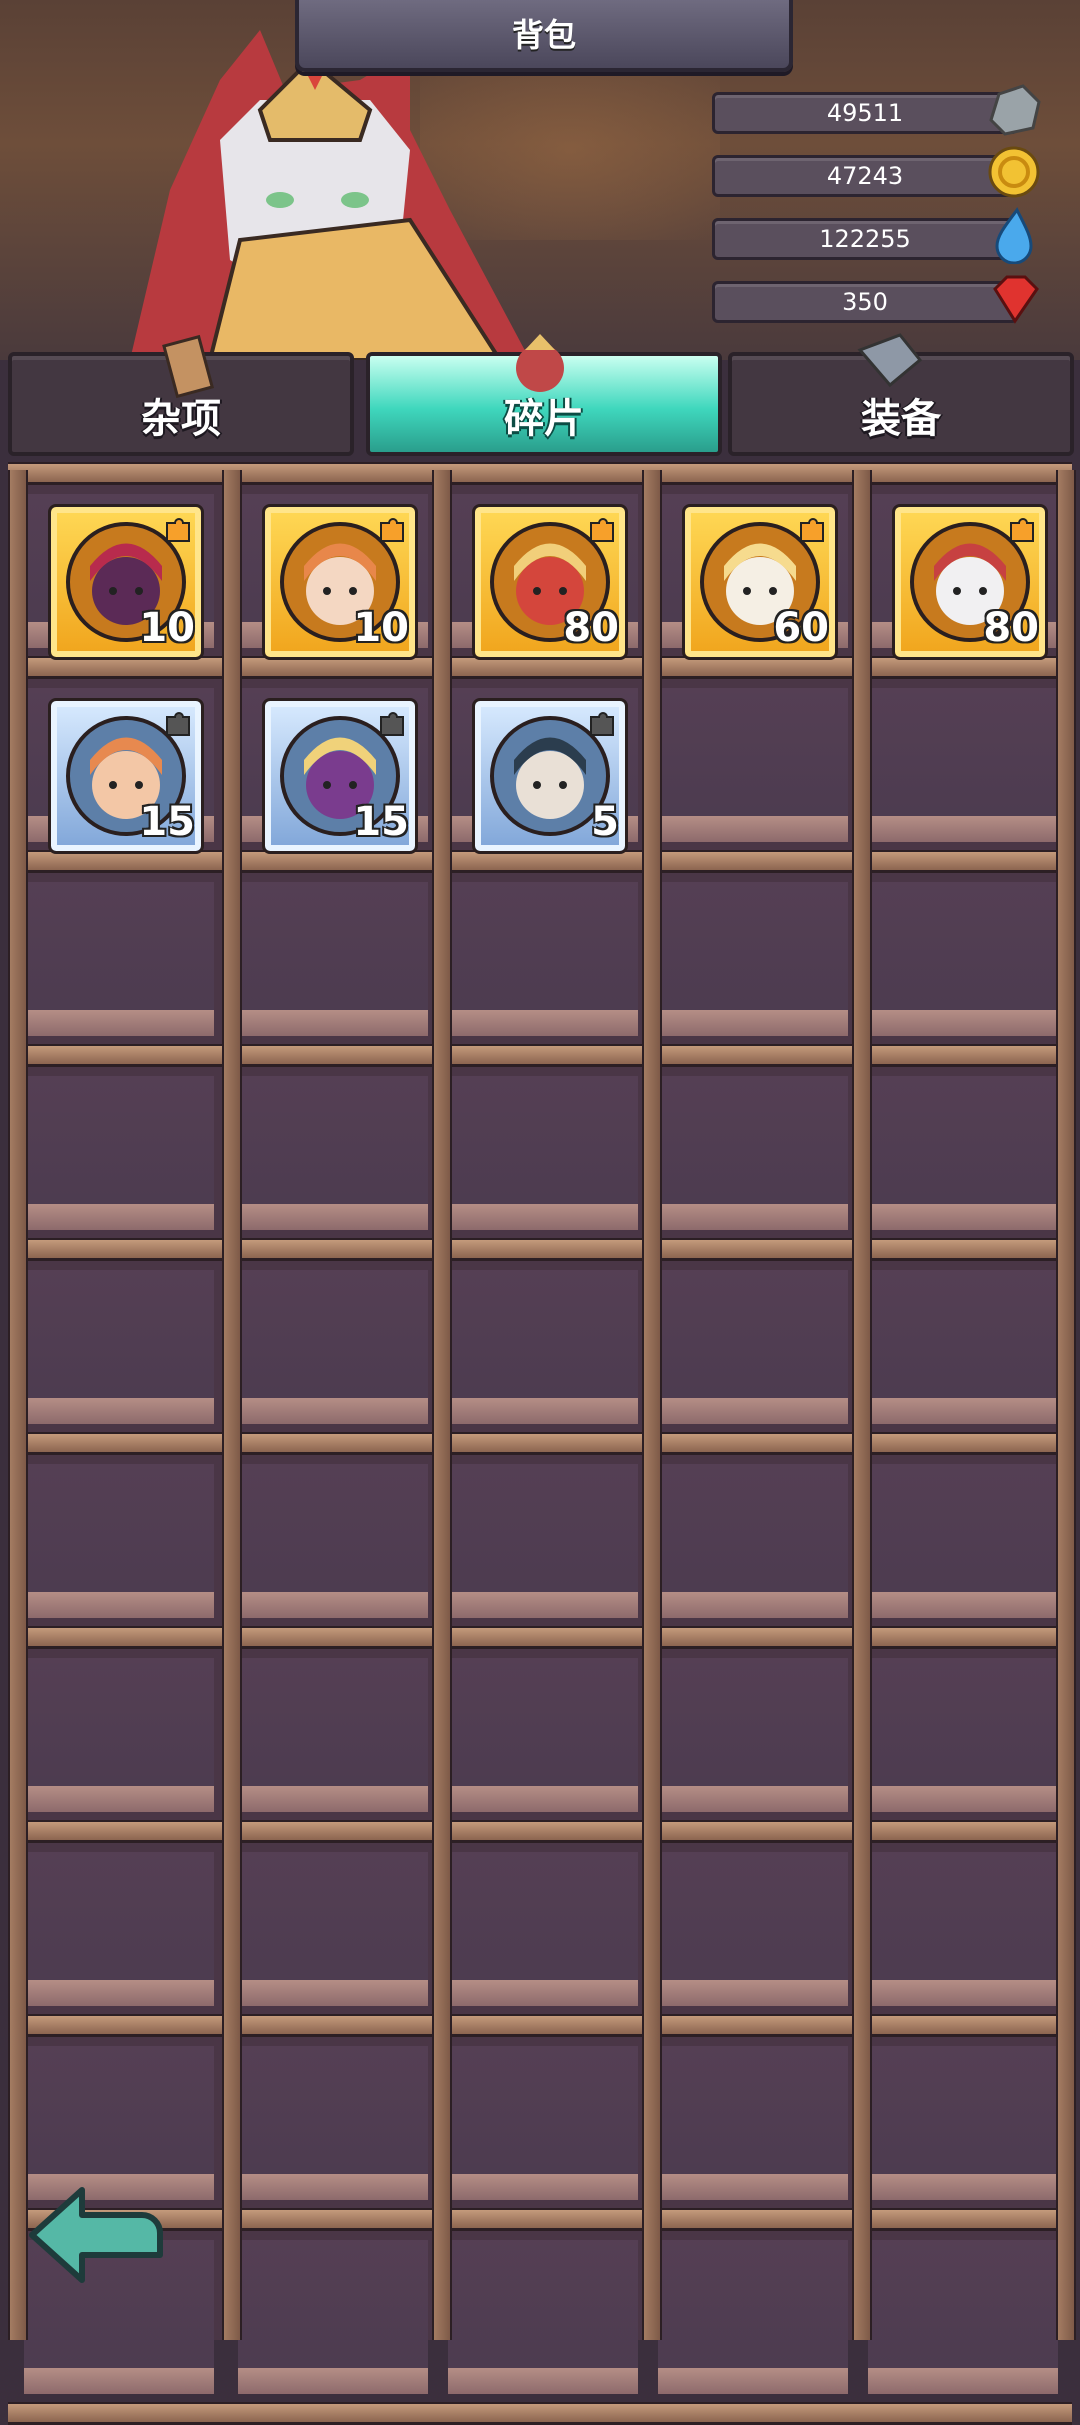 The image size is (1080, 2425). I want to click on fragment-item-freckled-boy: 15, so click(126, 776).